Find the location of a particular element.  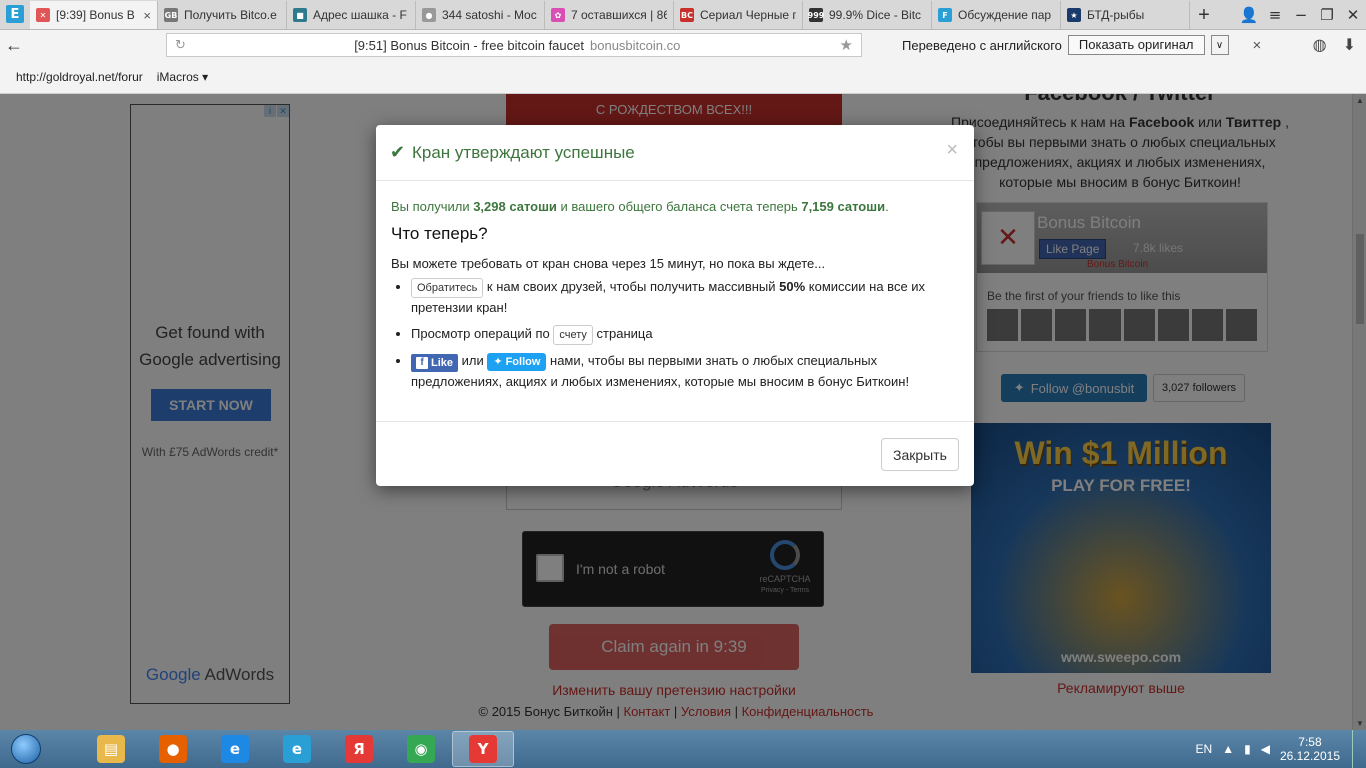

firefox-icon: ● is located at coordinates (173, 749).